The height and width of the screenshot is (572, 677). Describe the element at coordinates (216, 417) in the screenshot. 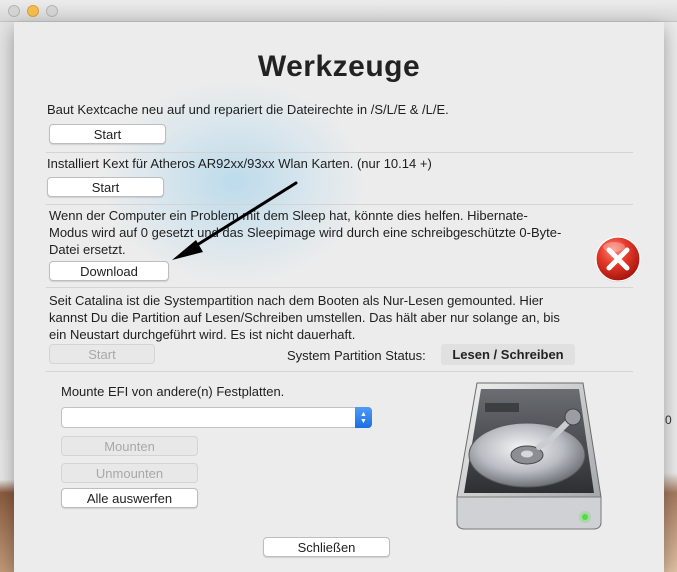

I see `efi-disk-select: ▲ ▼` at that location.